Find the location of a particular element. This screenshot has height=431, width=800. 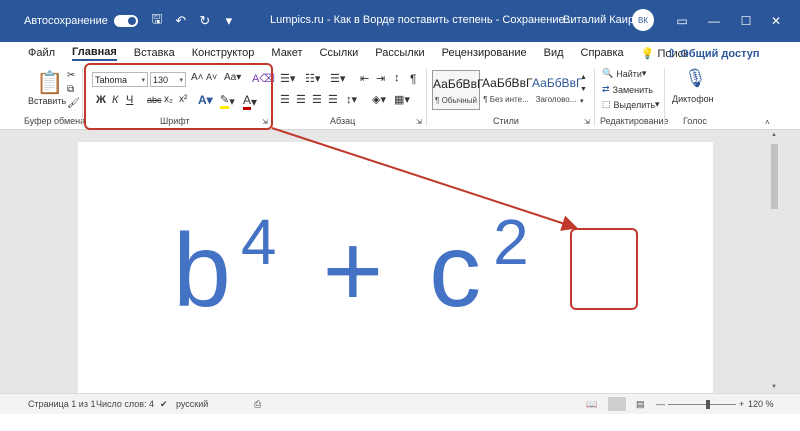

tab-mailings: Рассылки is located at coordinates (399, 53).